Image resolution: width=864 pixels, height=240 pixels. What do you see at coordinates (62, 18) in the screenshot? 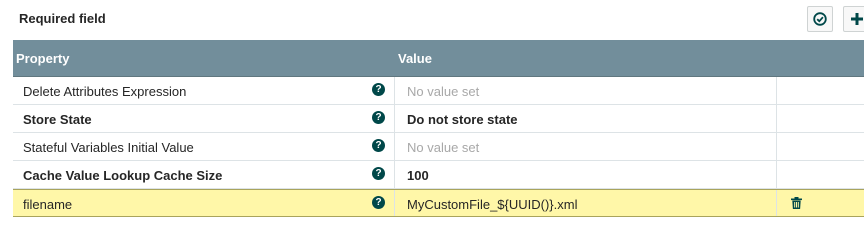
I see `required-field-label: Required field` at bounding box center [62, 18].